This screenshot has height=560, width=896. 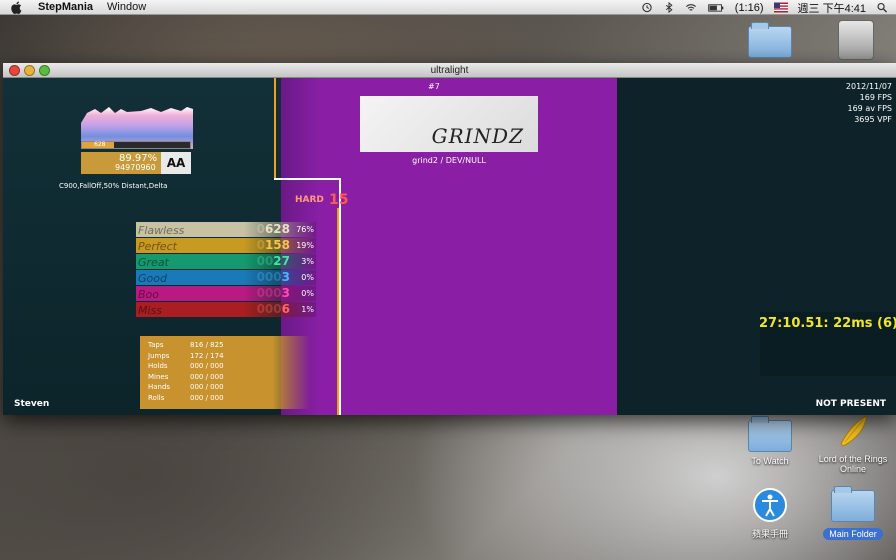 I want to click on judgment-count-value: 158, so click(x=277, y=245).